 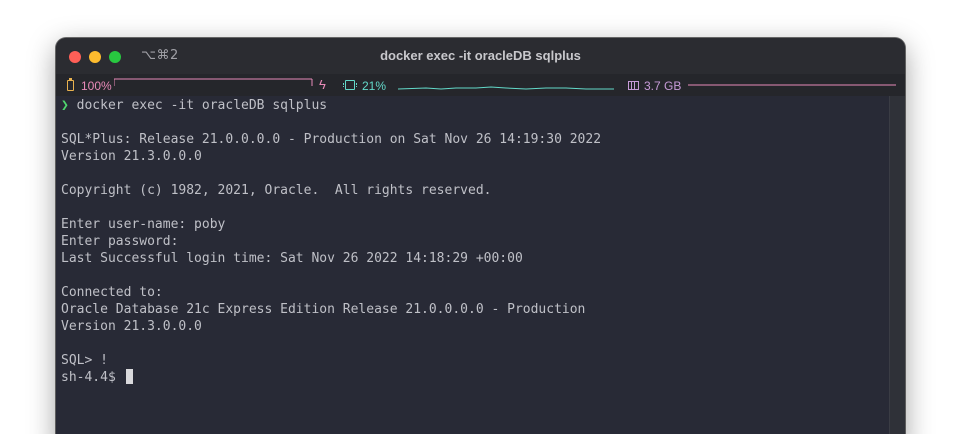 I want to click on command-line: ❯ docker exec -it oracleDB sqlplus, so click(x=194, y=105).